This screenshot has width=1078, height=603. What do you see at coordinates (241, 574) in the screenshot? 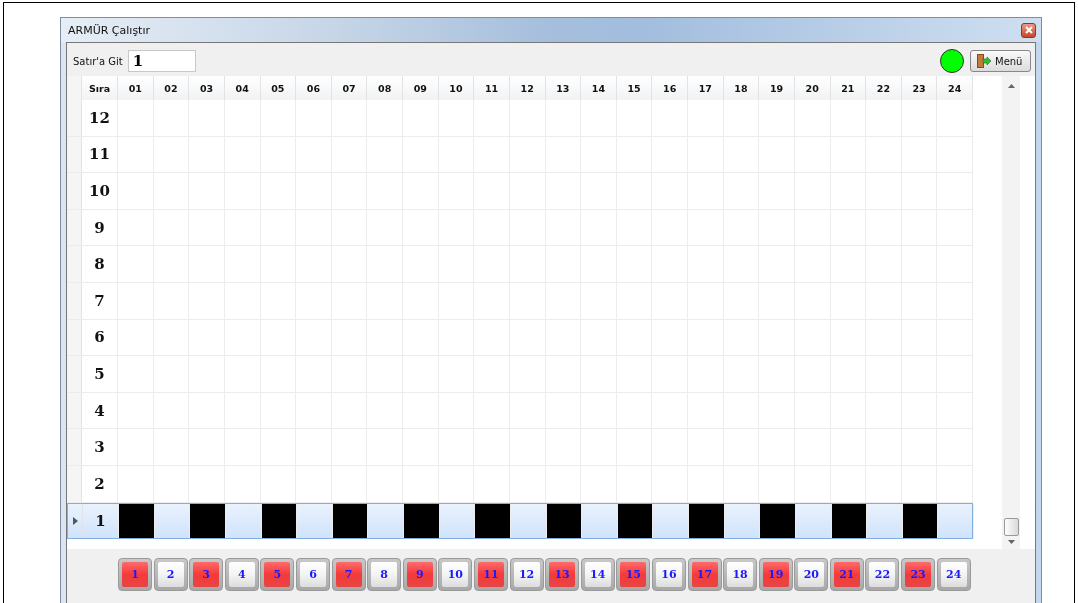
I see `toggle-button: 4` at bounding box center [241, 574].